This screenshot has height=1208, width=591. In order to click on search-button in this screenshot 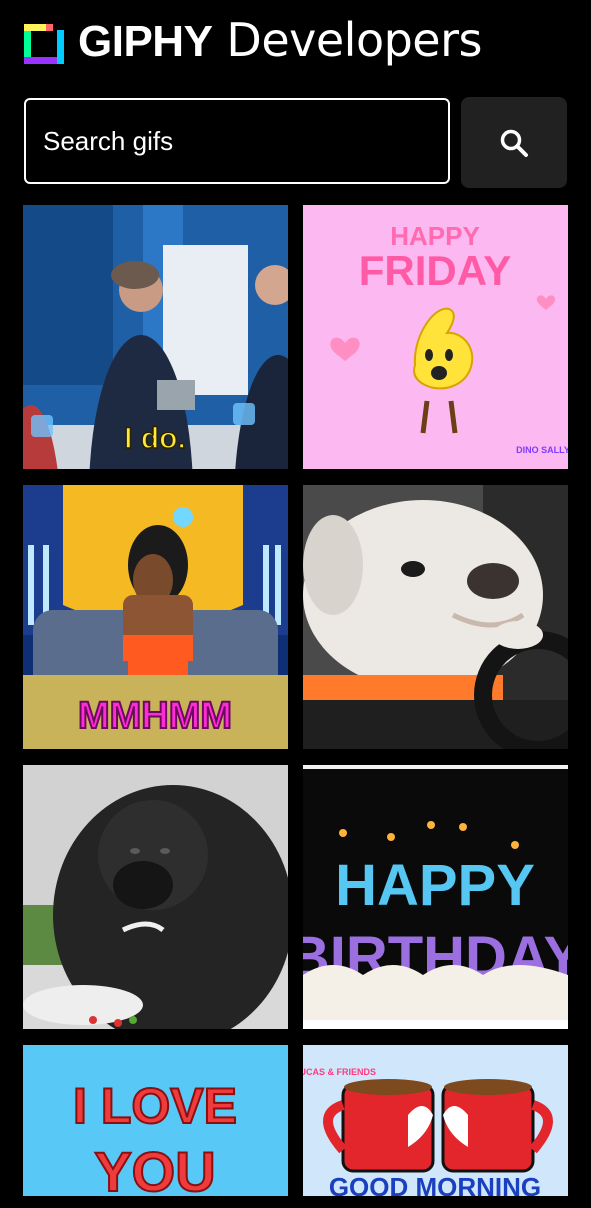, I will do `click(514, 142)`.